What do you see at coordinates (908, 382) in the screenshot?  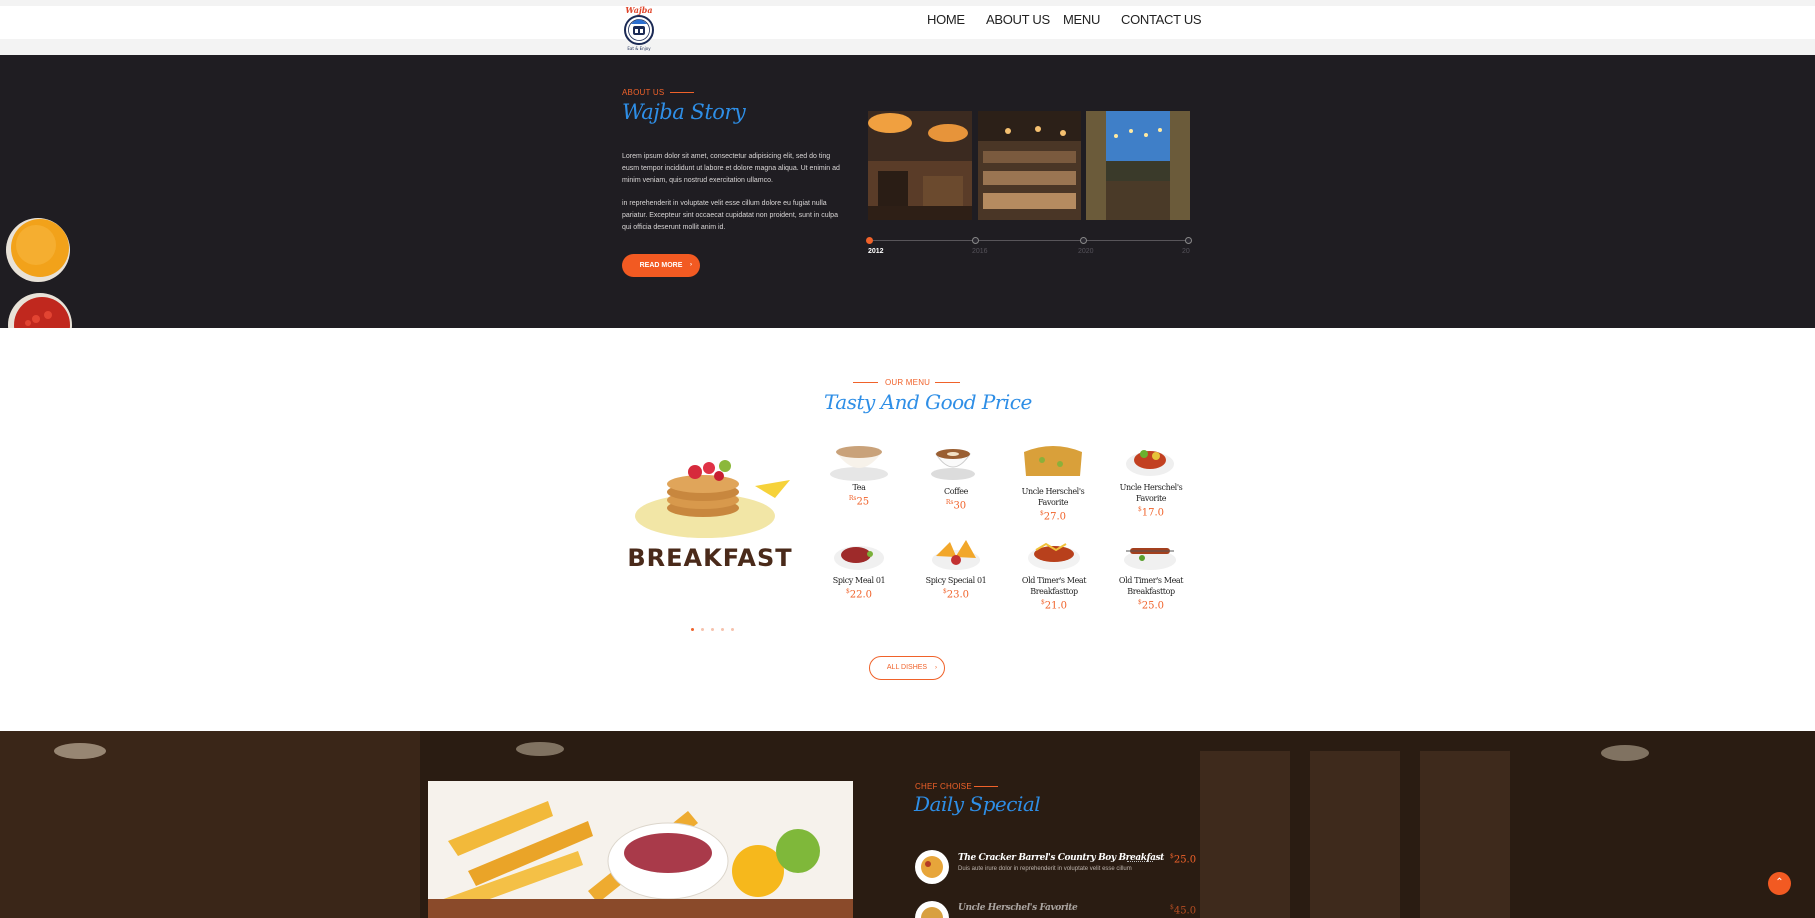 I see `menu-eyebrow: OUR MENU` at bounding box center [908, 382].